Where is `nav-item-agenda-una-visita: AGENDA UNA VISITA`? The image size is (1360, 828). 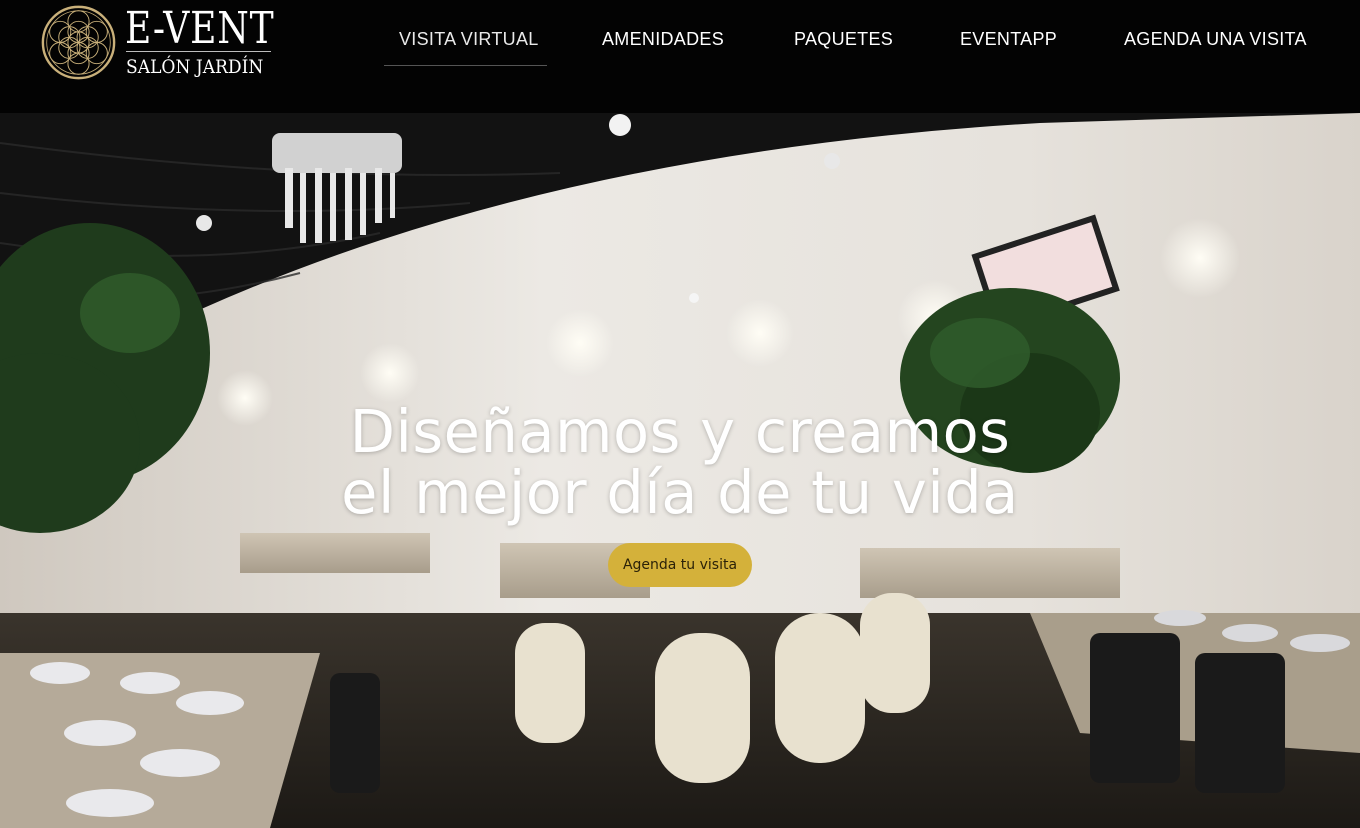
nav-item-agenda-una-visita: AGENDA UNA VISITA is located at coordinates (1215, 40).